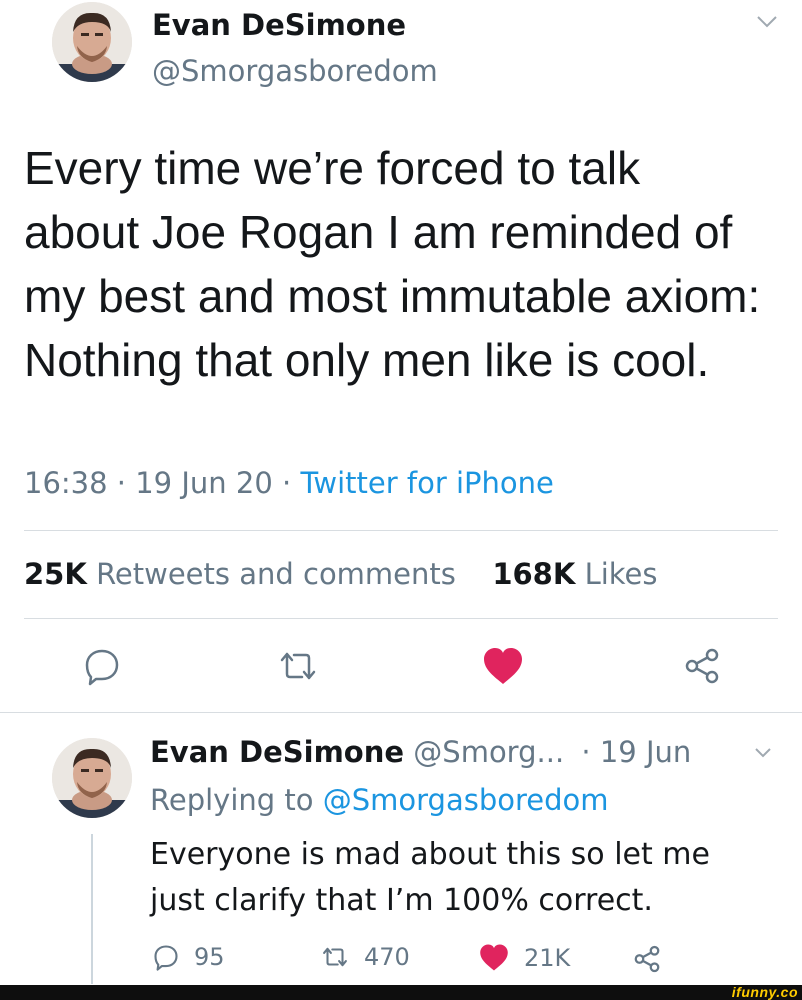 The image size is (802, 1000). I want to click on reply-action-retweet: 470, so click(365, 957).